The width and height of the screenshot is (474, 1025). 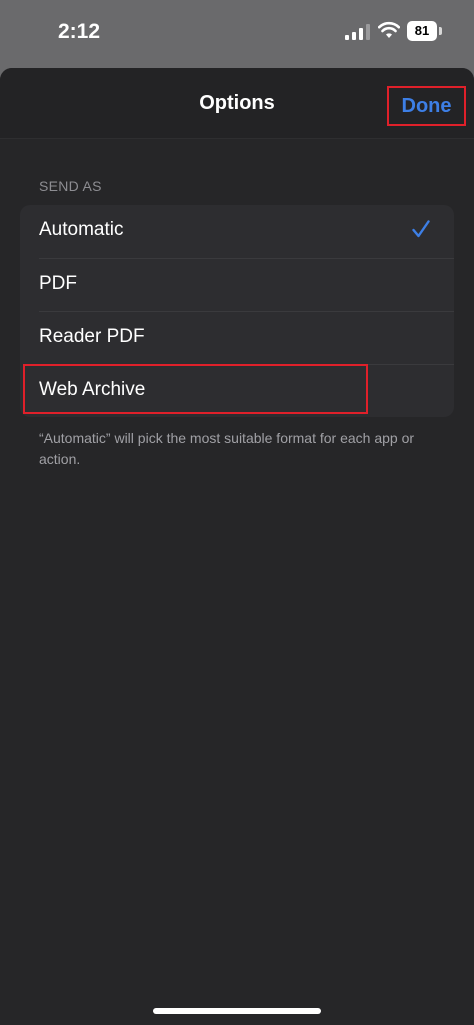 What do you see at coordinates (246, 337) in the screenshot?
I see `option-reader-pdf: Reader PDF` at bounding box center [246, 337].